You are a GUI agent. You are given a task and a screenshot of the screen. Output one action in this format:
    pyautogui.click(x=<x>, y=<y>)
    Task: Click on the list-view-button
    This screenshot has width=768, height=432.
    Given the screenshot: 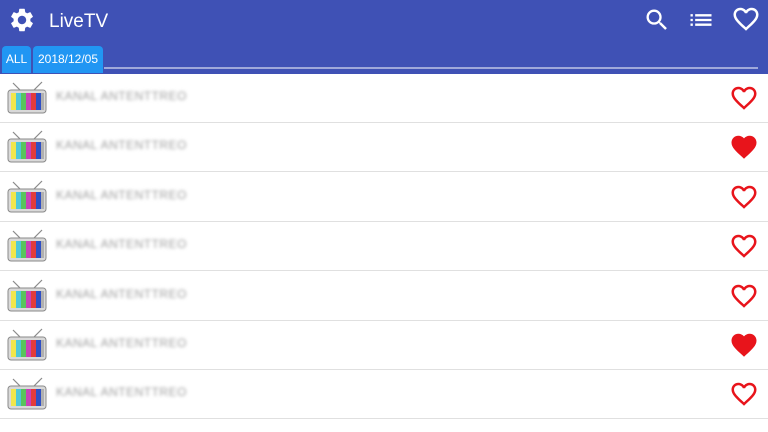 What is the action you would take?
    pyautogui.click(x=701, y=20)
    